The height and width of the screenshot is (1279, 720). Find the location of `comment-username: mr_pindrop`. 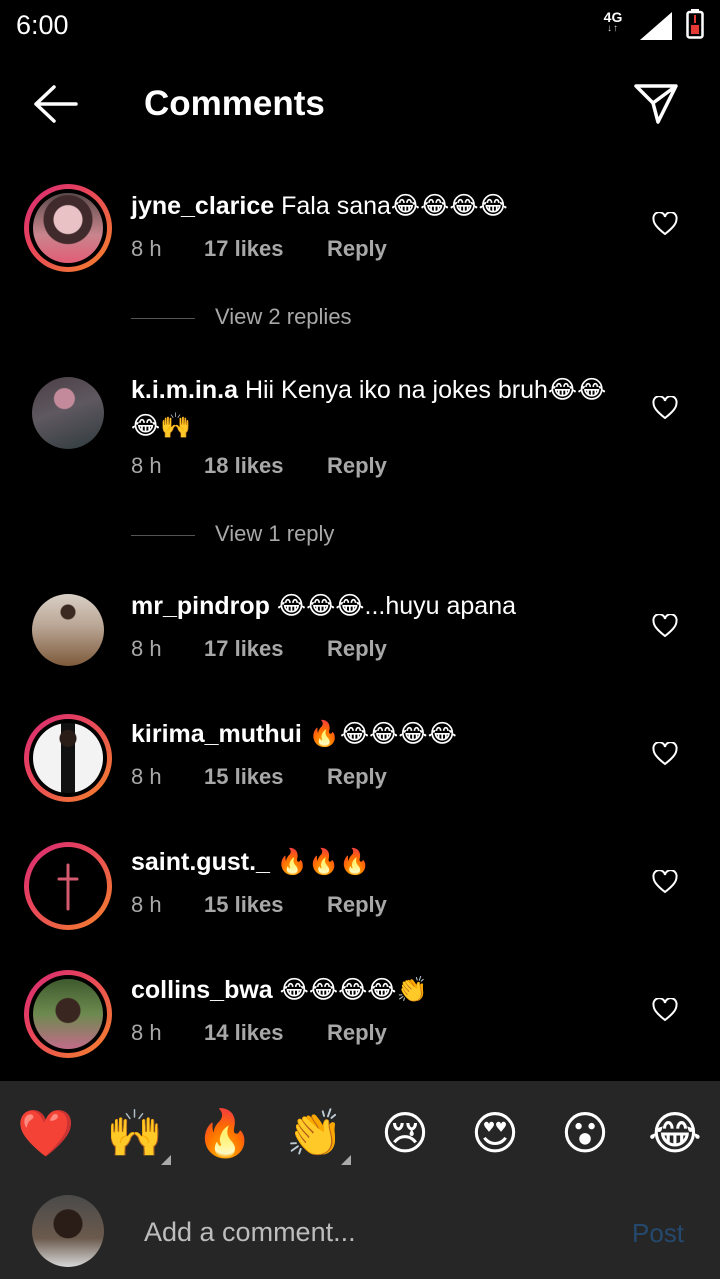

comment-username: mr_pindrop is located at coordinates (200, 606).